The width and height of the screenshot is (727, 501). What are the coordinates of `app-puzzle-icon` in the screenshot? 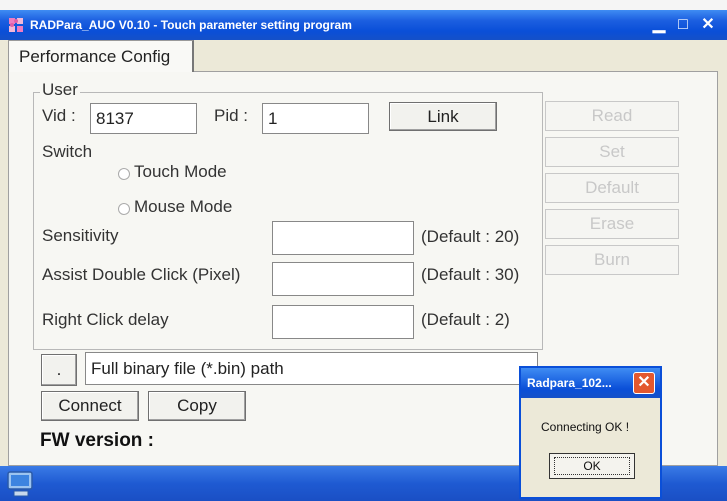 It's located at (16, 25).